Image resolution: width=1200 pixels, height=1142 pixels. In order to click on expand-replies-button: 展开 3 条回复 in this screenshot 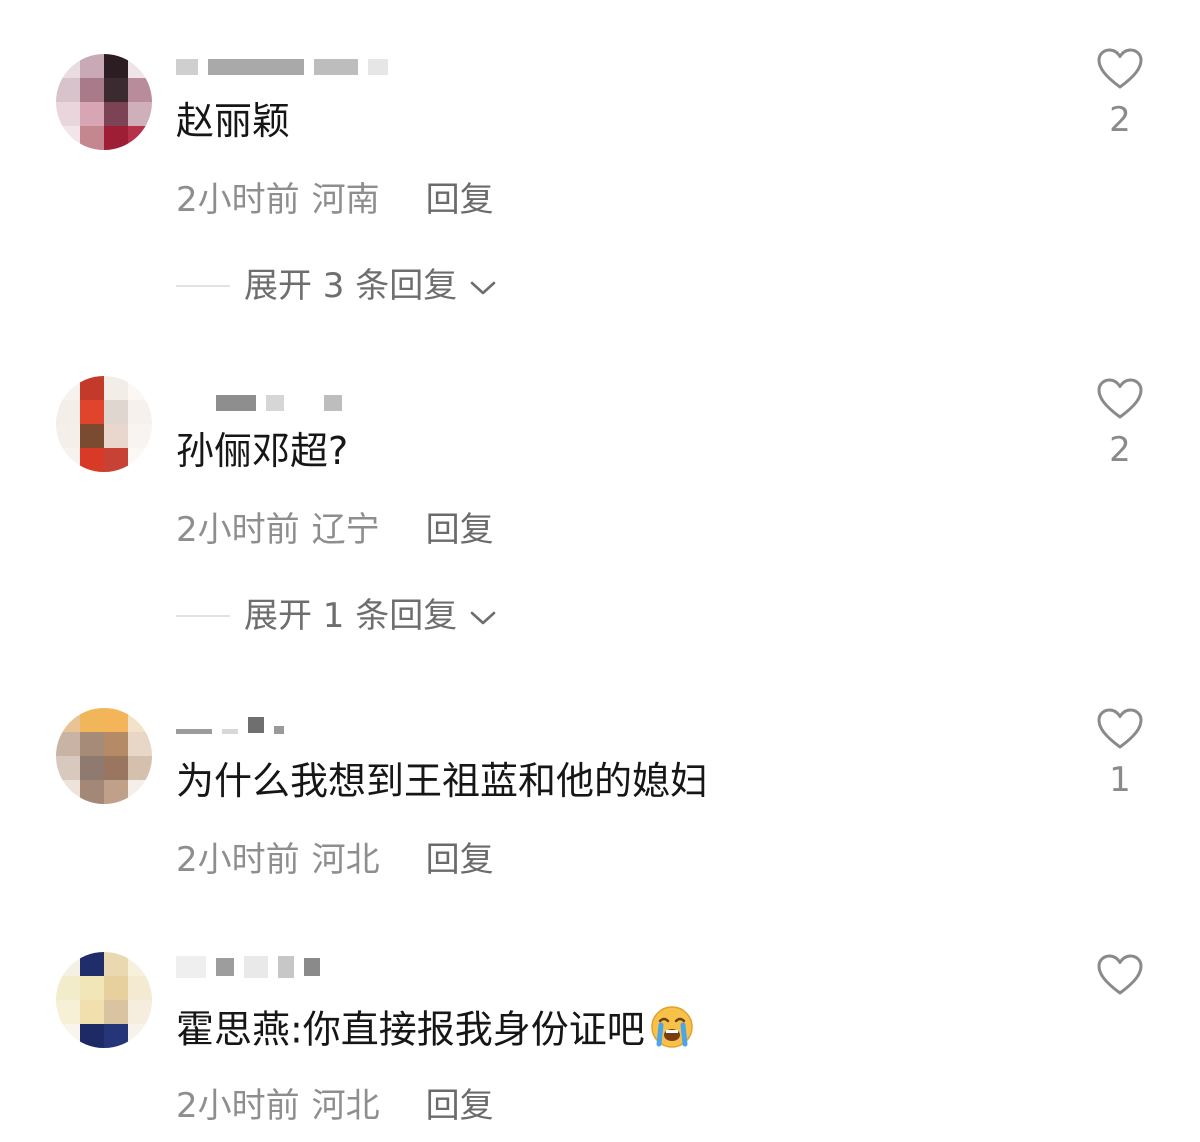, I will do `click(336, 286)`.